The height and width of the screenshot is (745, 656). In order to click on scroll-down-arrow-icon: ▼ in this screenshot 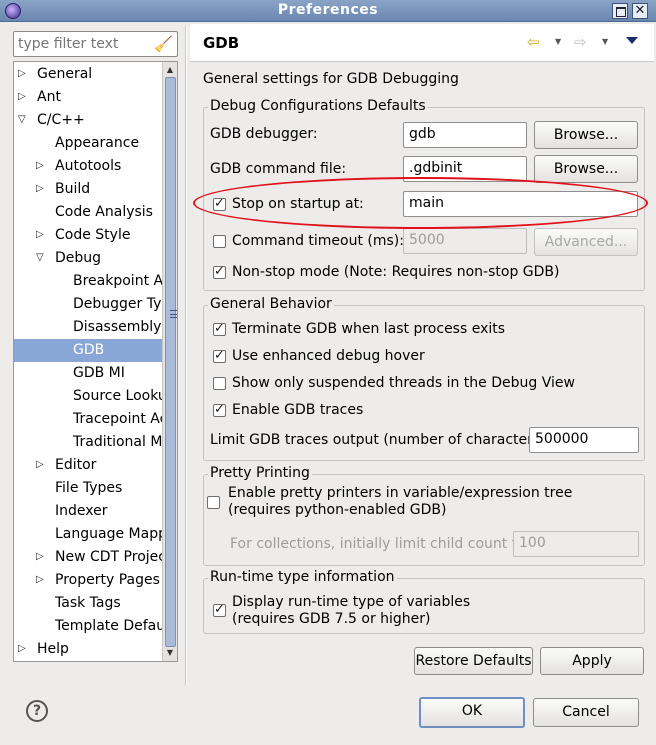, I will do `click(170, 653)`.